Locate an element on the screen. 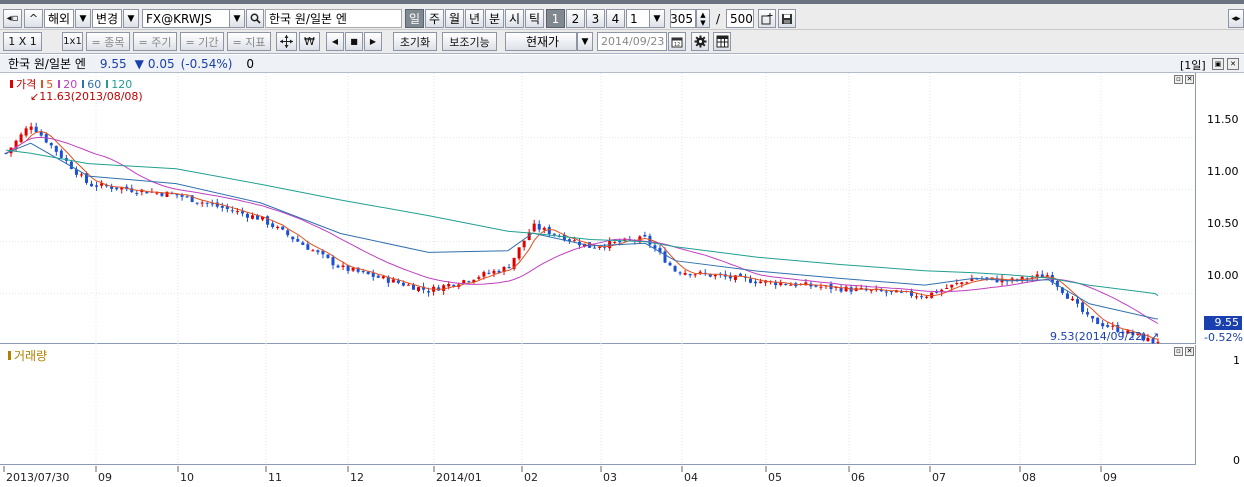 This screenshot has width=1244, height=487. aux-function-button: 보조기능 is located at coordinates (469, 41).